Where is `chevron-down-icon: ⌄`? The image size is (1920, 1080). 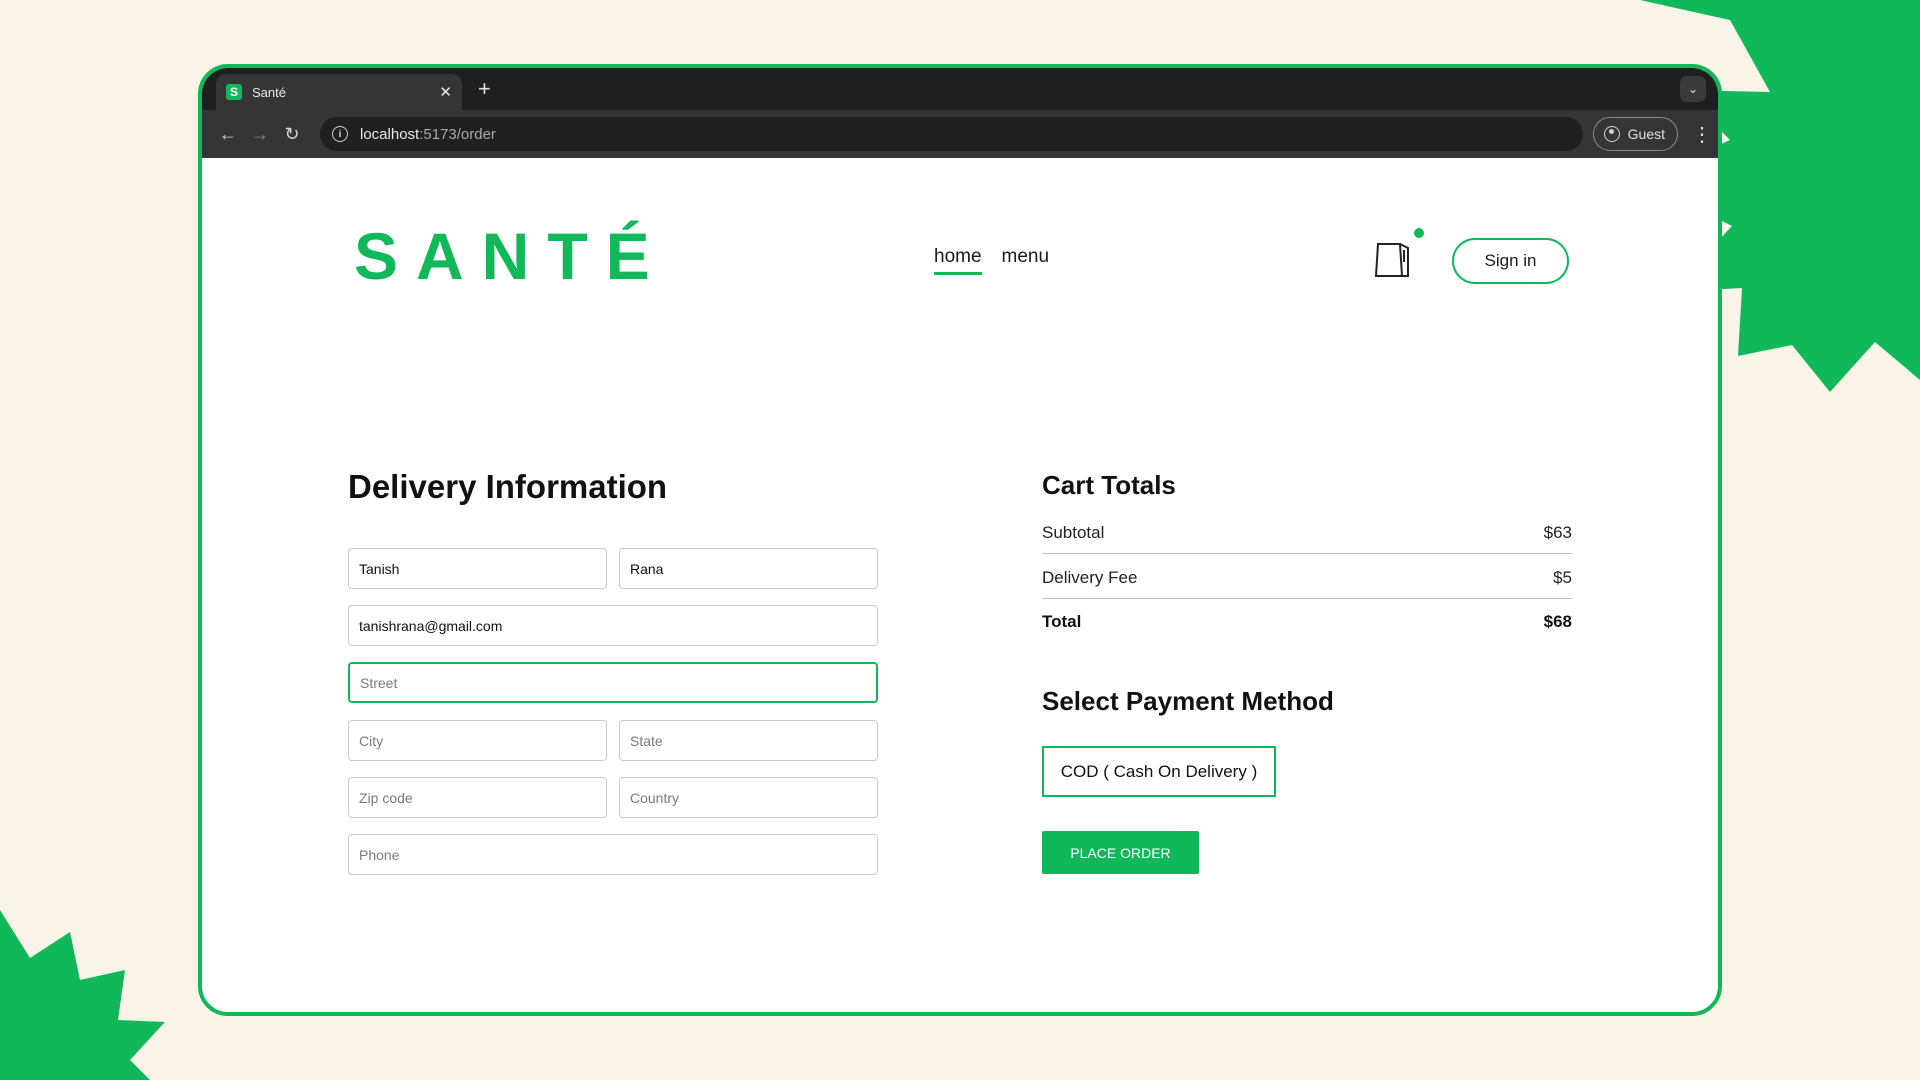
chevron-down-icon: ⌄ is located at coordinates (1693, 89).